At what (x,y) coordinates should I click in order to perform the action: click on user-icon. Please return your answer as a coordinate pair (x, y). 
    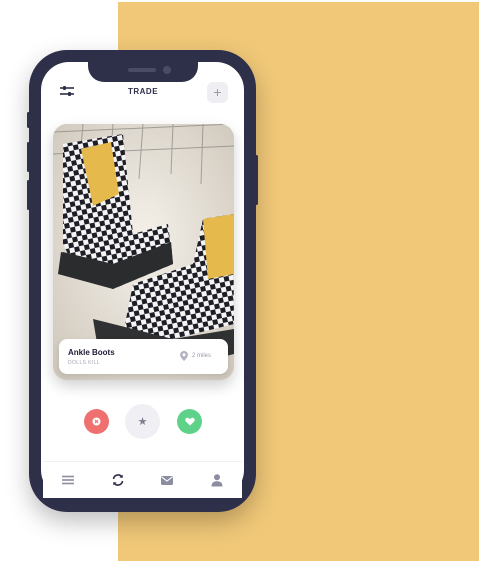
    Looking at the image, I should click on (217, 480).